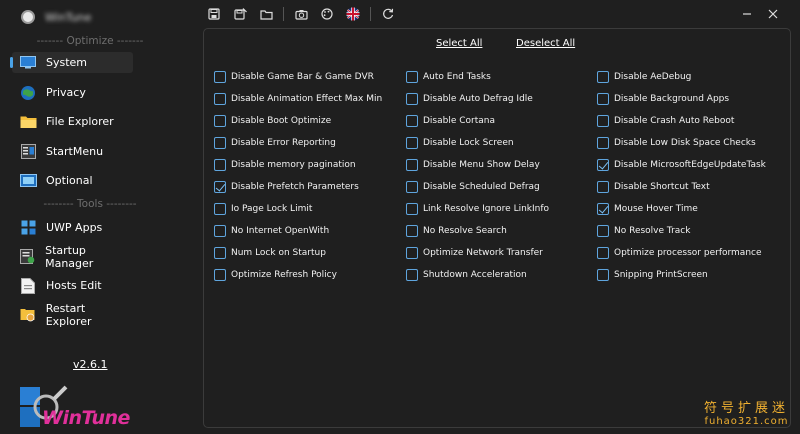 The width and height of the screenshot is (800, 434). I want to click on option-checkbox: Snipping PrintScreen, so click(652, 275).